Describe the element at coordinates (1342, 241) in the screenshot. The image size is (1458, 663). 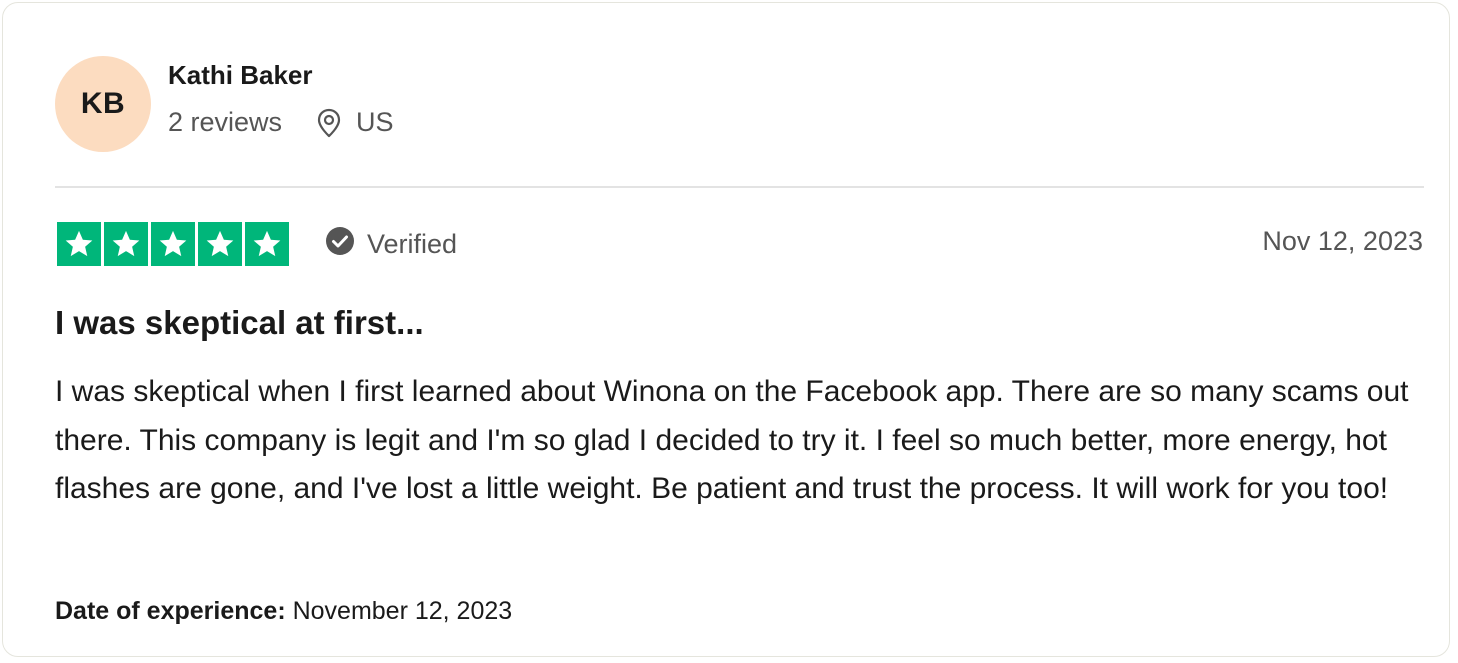
I see `review-date: Nov 12, 2023` at that location.